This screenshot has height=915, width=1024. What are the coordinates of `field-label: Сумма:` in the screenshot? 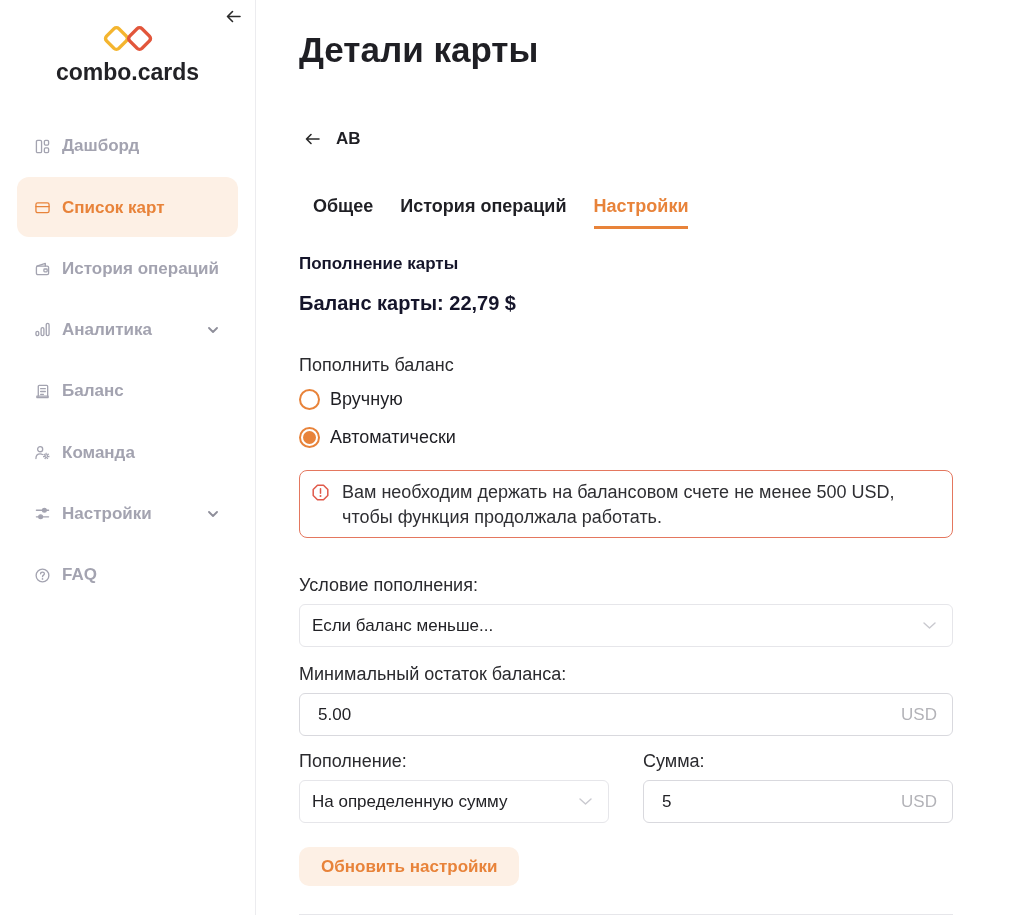 It's located at (674, 761).